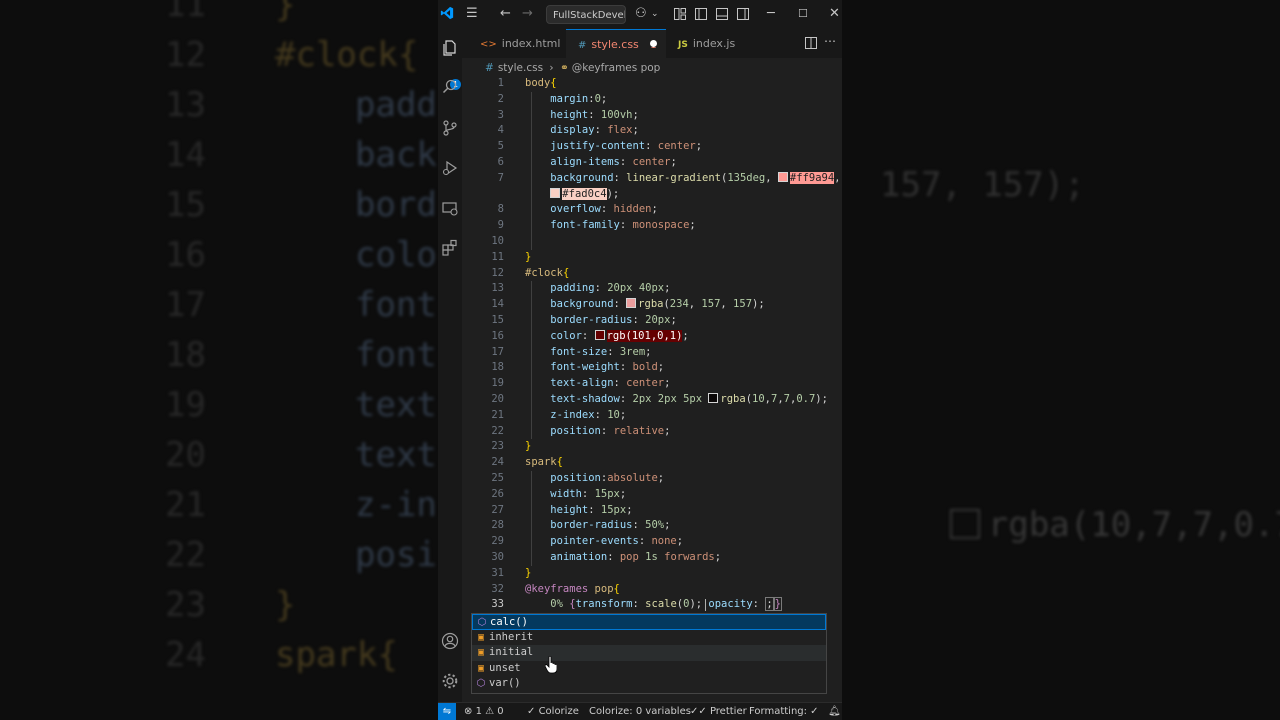  I want to click on extensions-icon, so click(450, 248).